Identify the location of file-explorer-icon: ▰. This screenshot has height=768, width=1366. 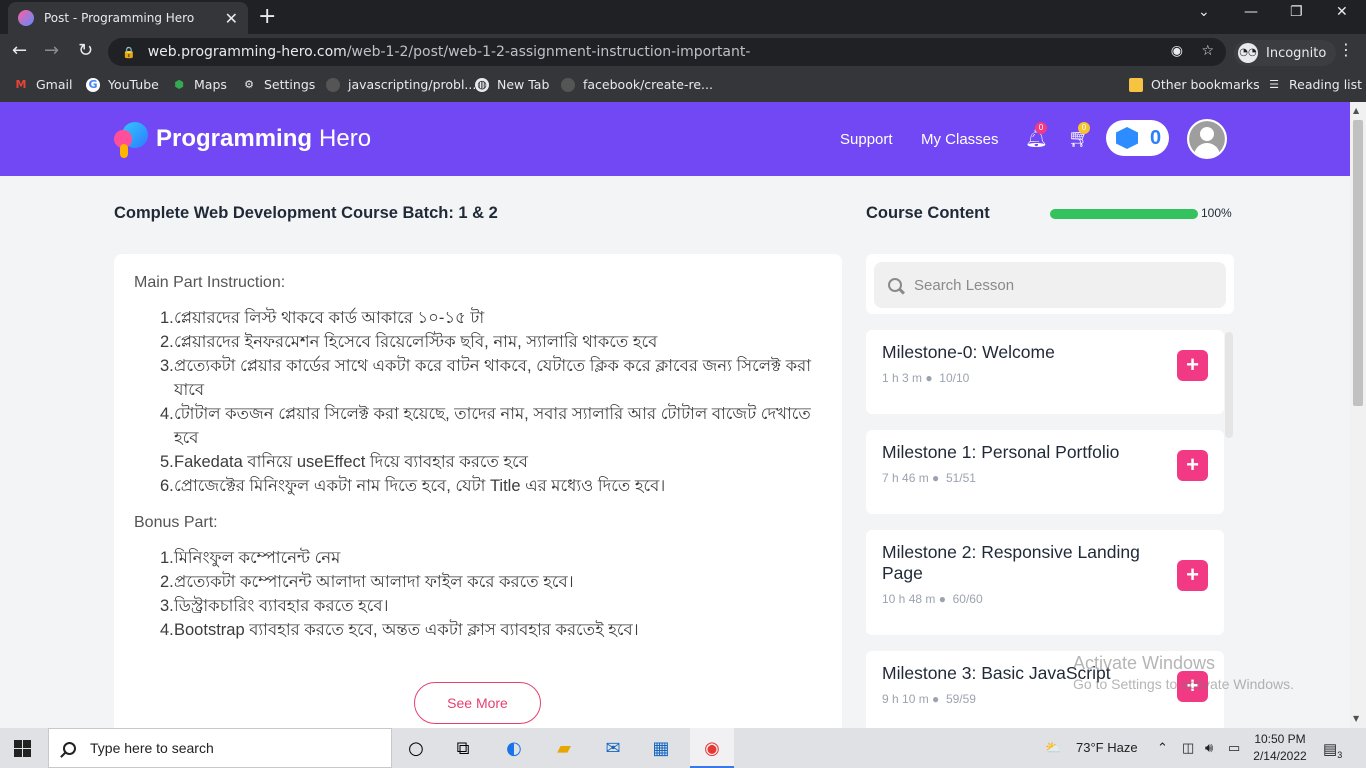
(564, 748).